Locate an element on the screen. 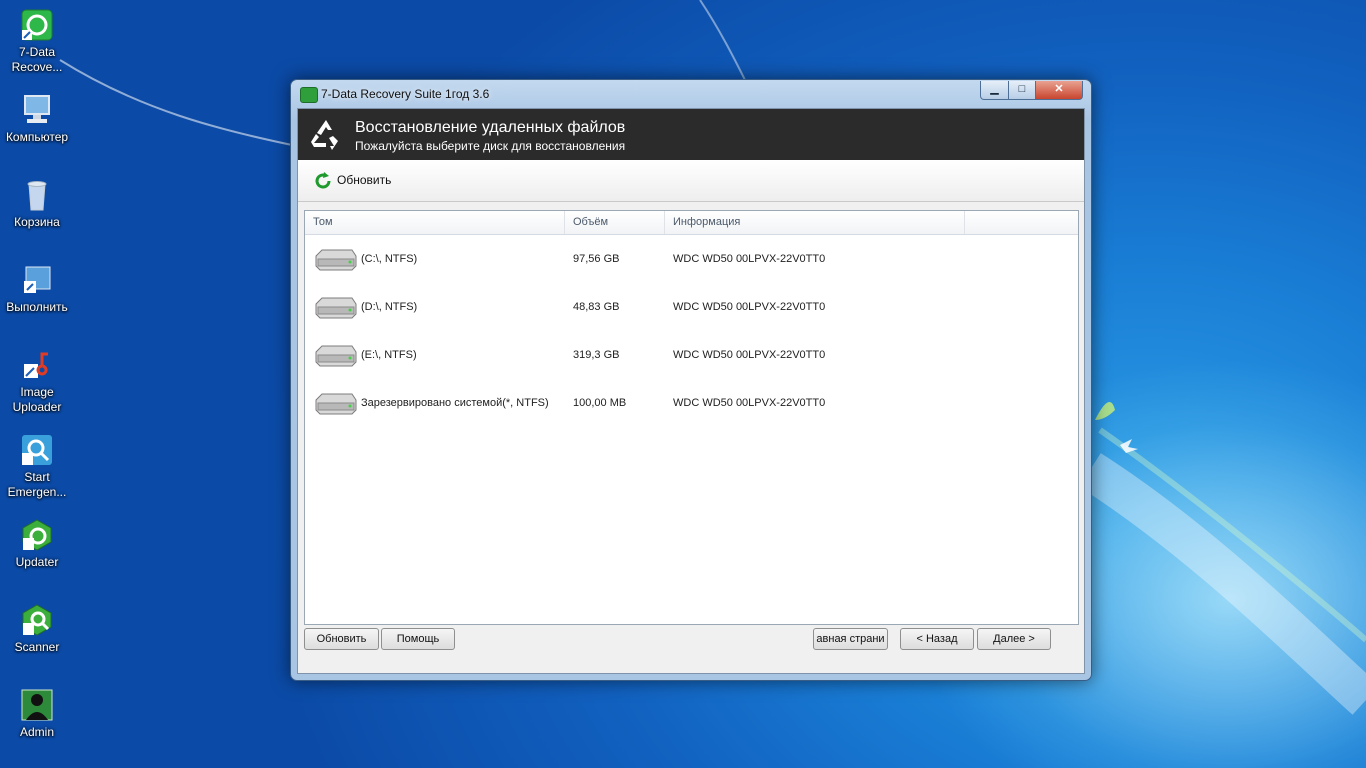 The image size is (1366, 768). window-title: 7-Data Recovery Suite 1год 3.6 is located at coordinates (405, 94).